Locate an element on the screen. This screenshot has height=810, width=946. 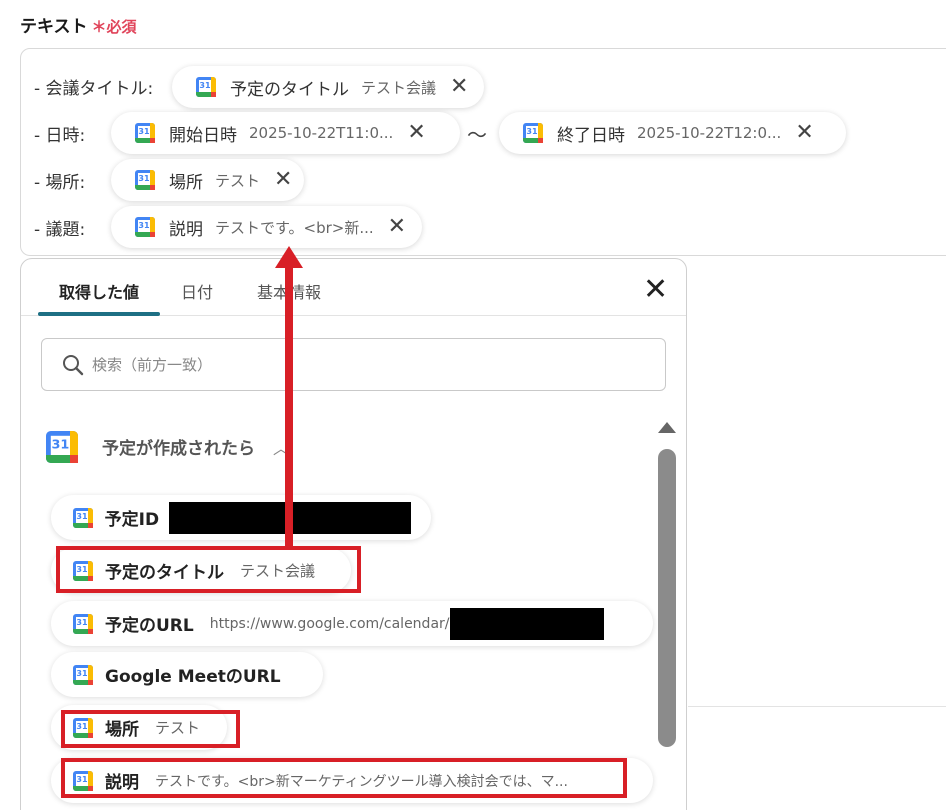
chip-description: 31 説明 テストです。<br>新... ✕ is located at coordinates (266, 227).